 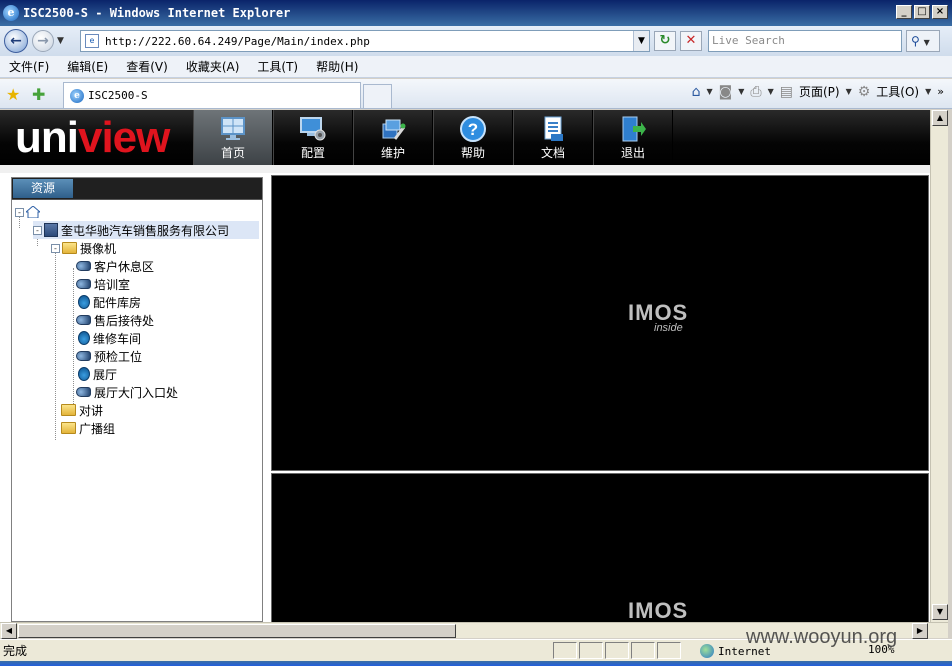 I want to click on nav-docs: 文档, so click(x=553, y=137).